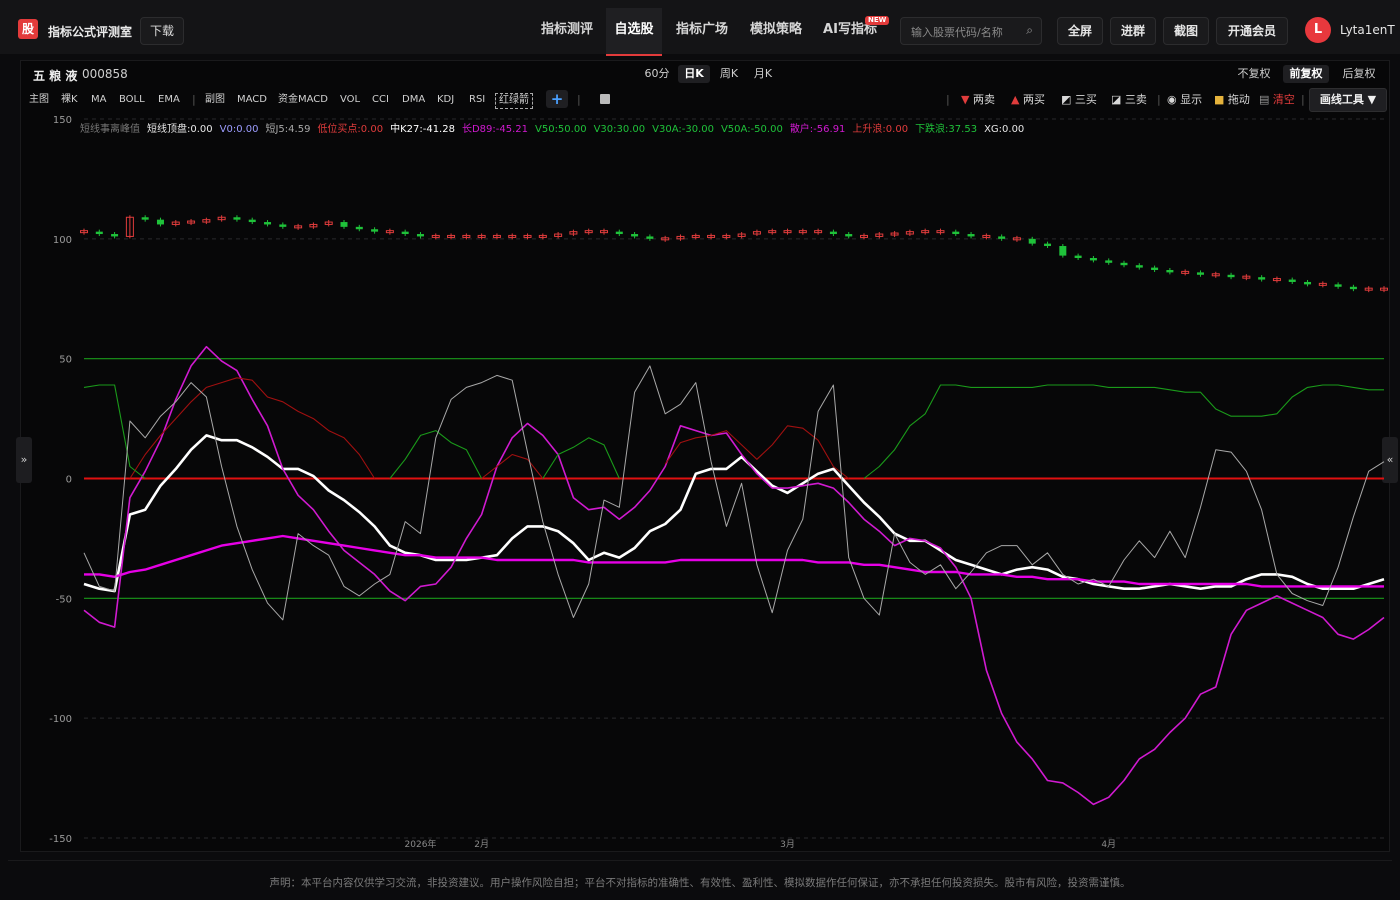 Image resolution: width=1400 pixels, height=900 pixels. I want to click on y-tick-label: -150, so click(60, 839).